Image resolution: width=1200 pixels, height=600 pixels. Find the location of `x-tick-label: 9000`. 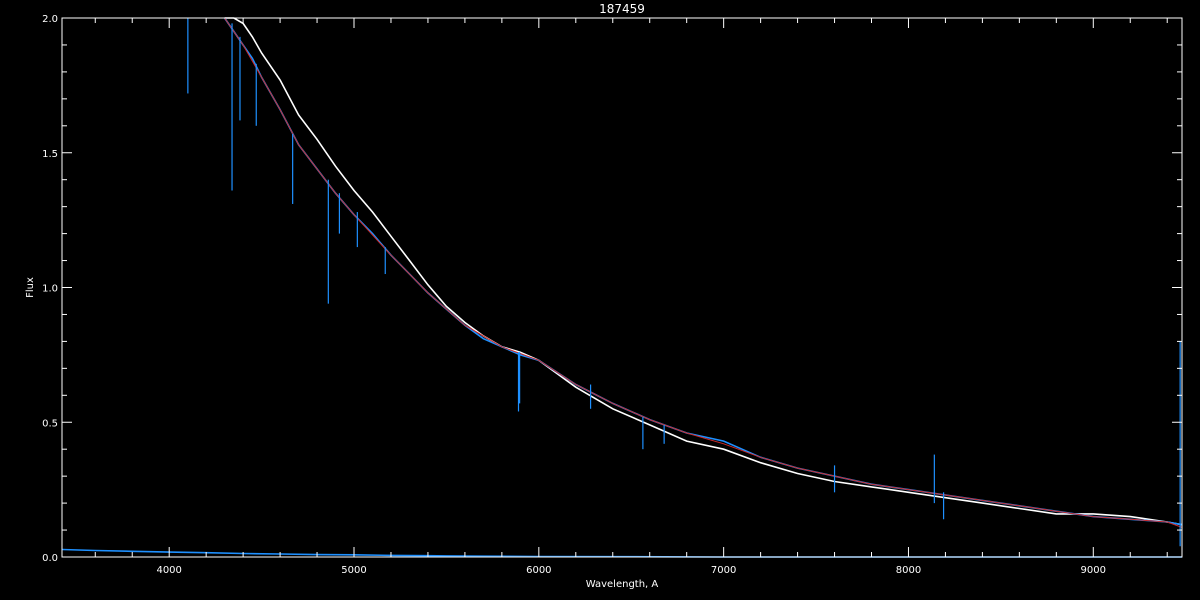

x-tick-label: 9000 is located at coordinates (1093, 570).